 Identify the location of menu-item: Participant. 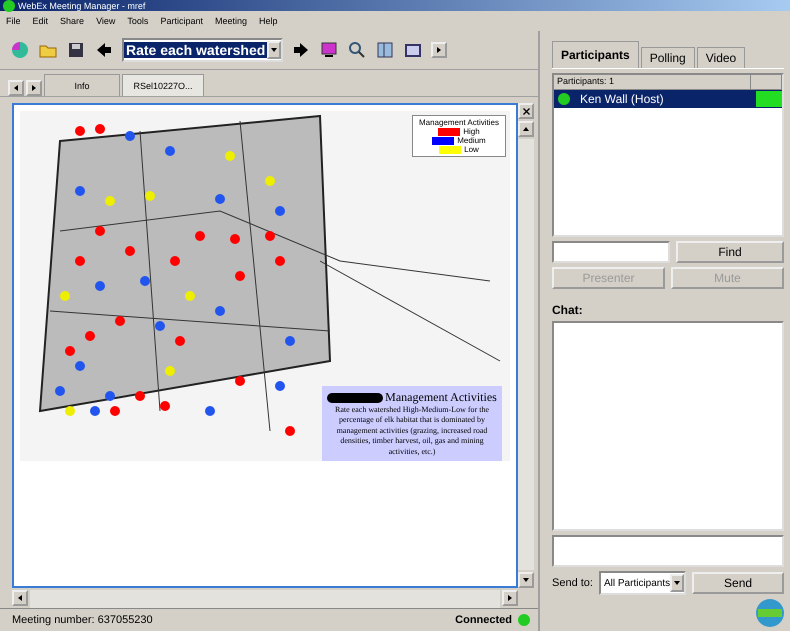
(181, 21).